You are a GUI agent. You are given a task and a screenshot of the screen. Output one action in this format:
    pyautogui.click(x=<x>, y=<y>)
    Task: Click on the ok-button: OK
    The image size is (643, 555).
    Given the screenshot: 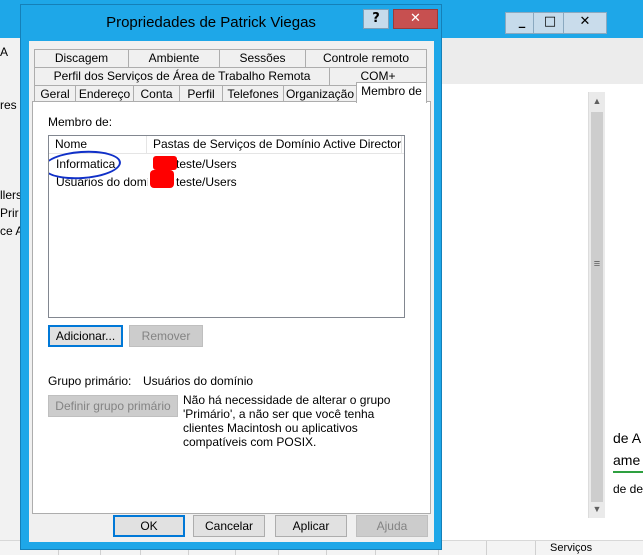 What is the action you would take?
    pyautogui.click(x=149, y=526)
    